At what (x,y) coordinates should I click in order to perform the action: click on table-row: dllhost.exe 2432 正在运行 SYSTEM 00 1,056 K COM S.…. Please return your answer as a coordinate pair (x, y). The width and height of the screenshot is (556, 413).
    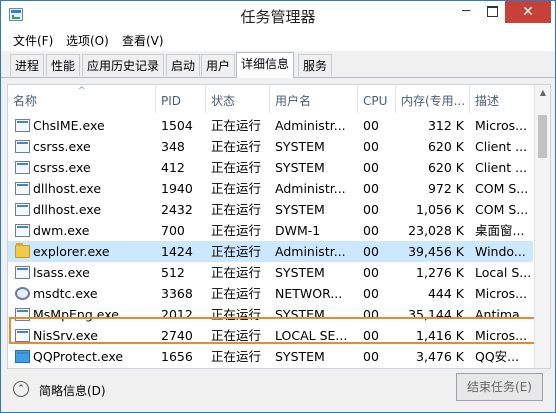
    Looking at the image, I should click on (270, 209).